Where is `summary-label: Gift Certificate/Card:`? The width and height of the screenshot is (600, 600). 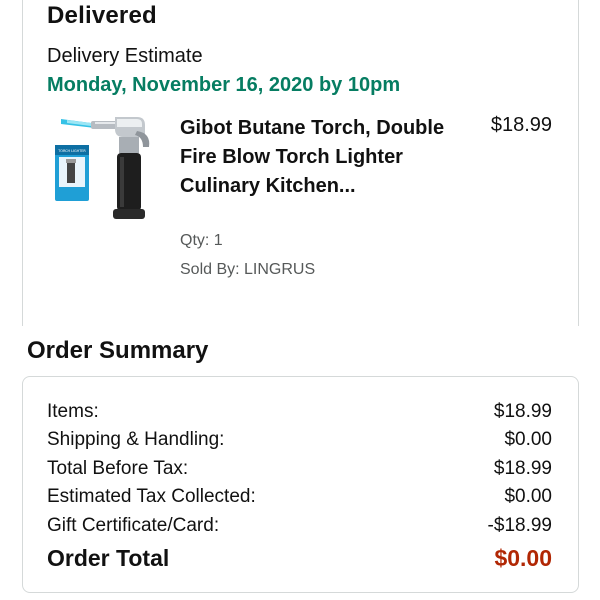
summary-label: Gift Certificate/Card: is located at coordinates (133, 525).